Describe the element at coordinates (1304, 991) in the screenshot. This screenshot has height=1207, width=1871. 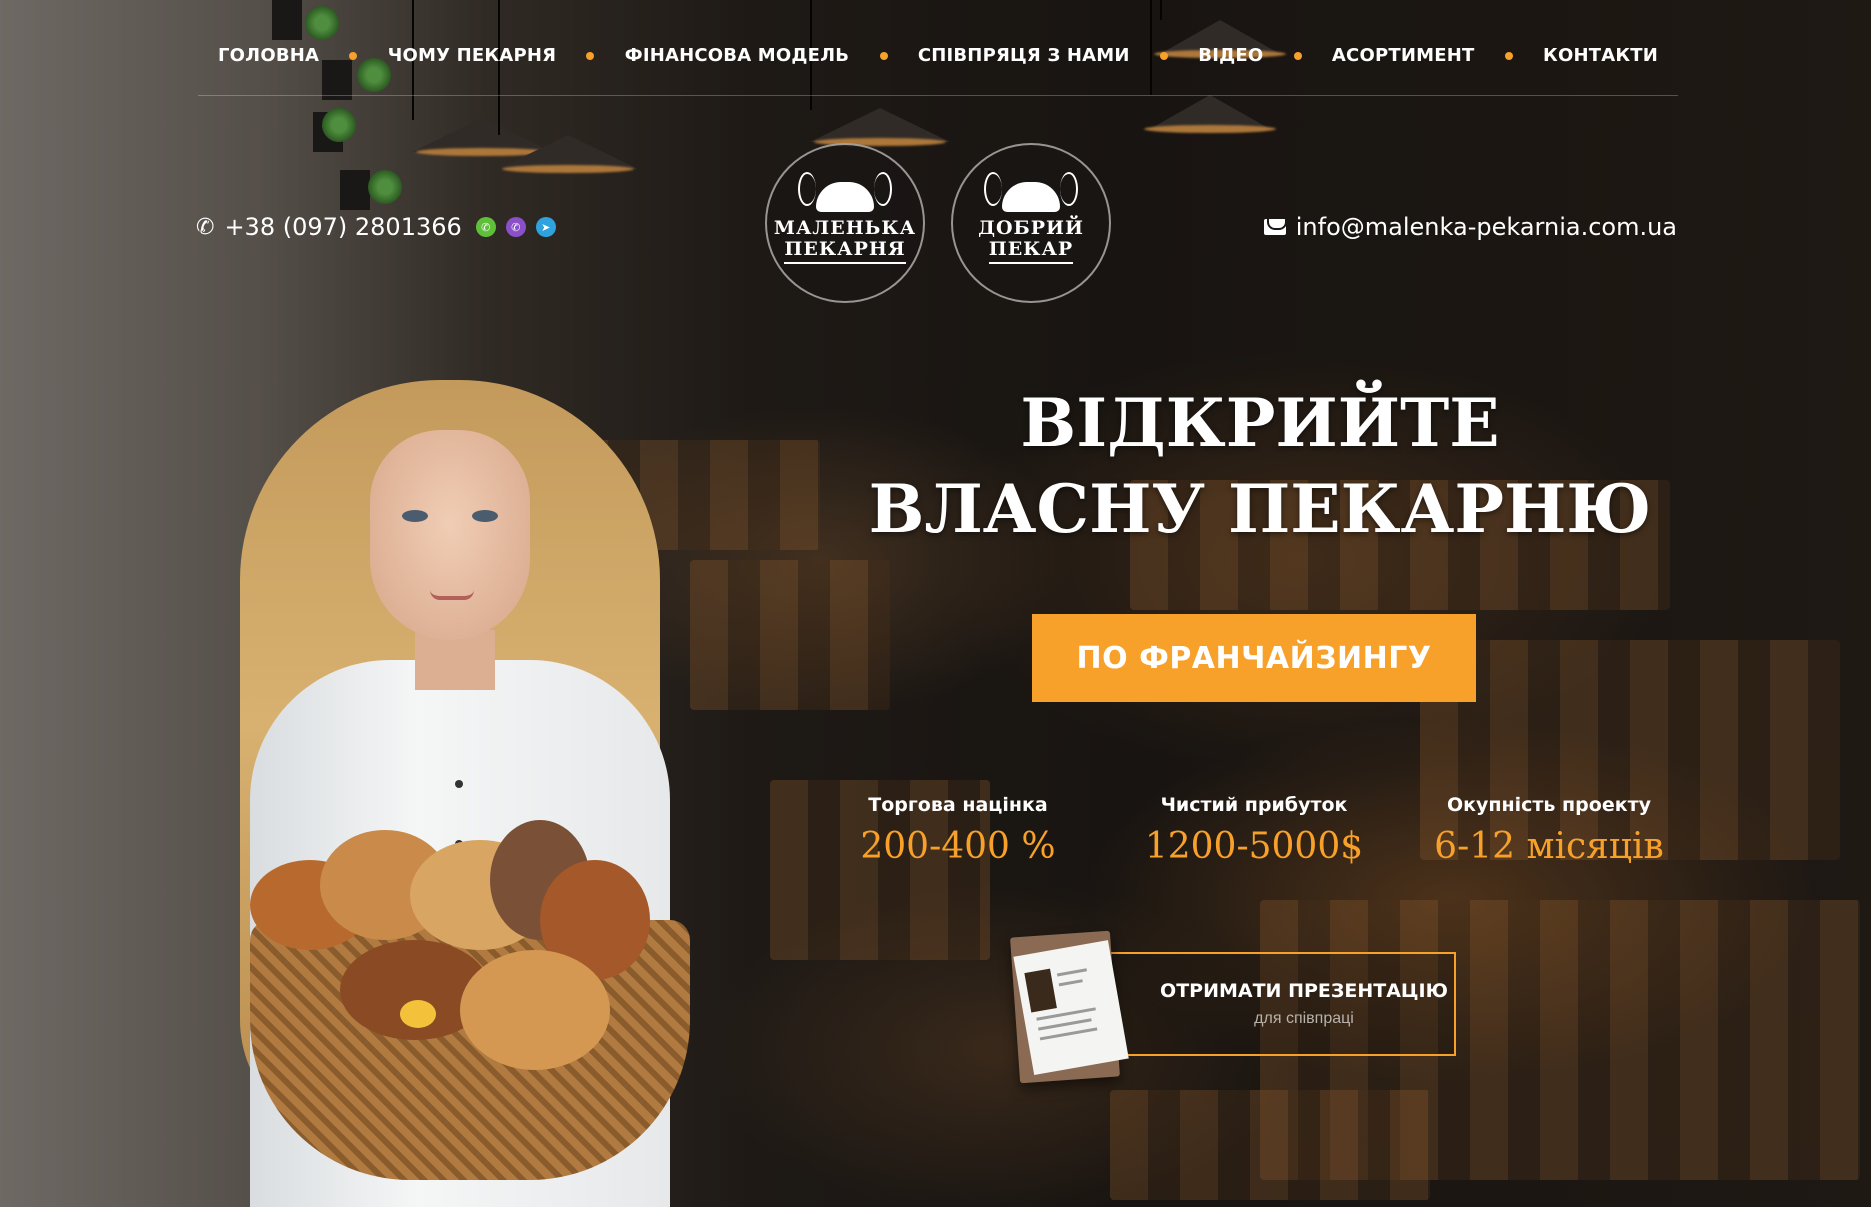
I see `presentation-title: ОТРИМАТИ ПРЕЗЕНТАЦІЮ` at that location.